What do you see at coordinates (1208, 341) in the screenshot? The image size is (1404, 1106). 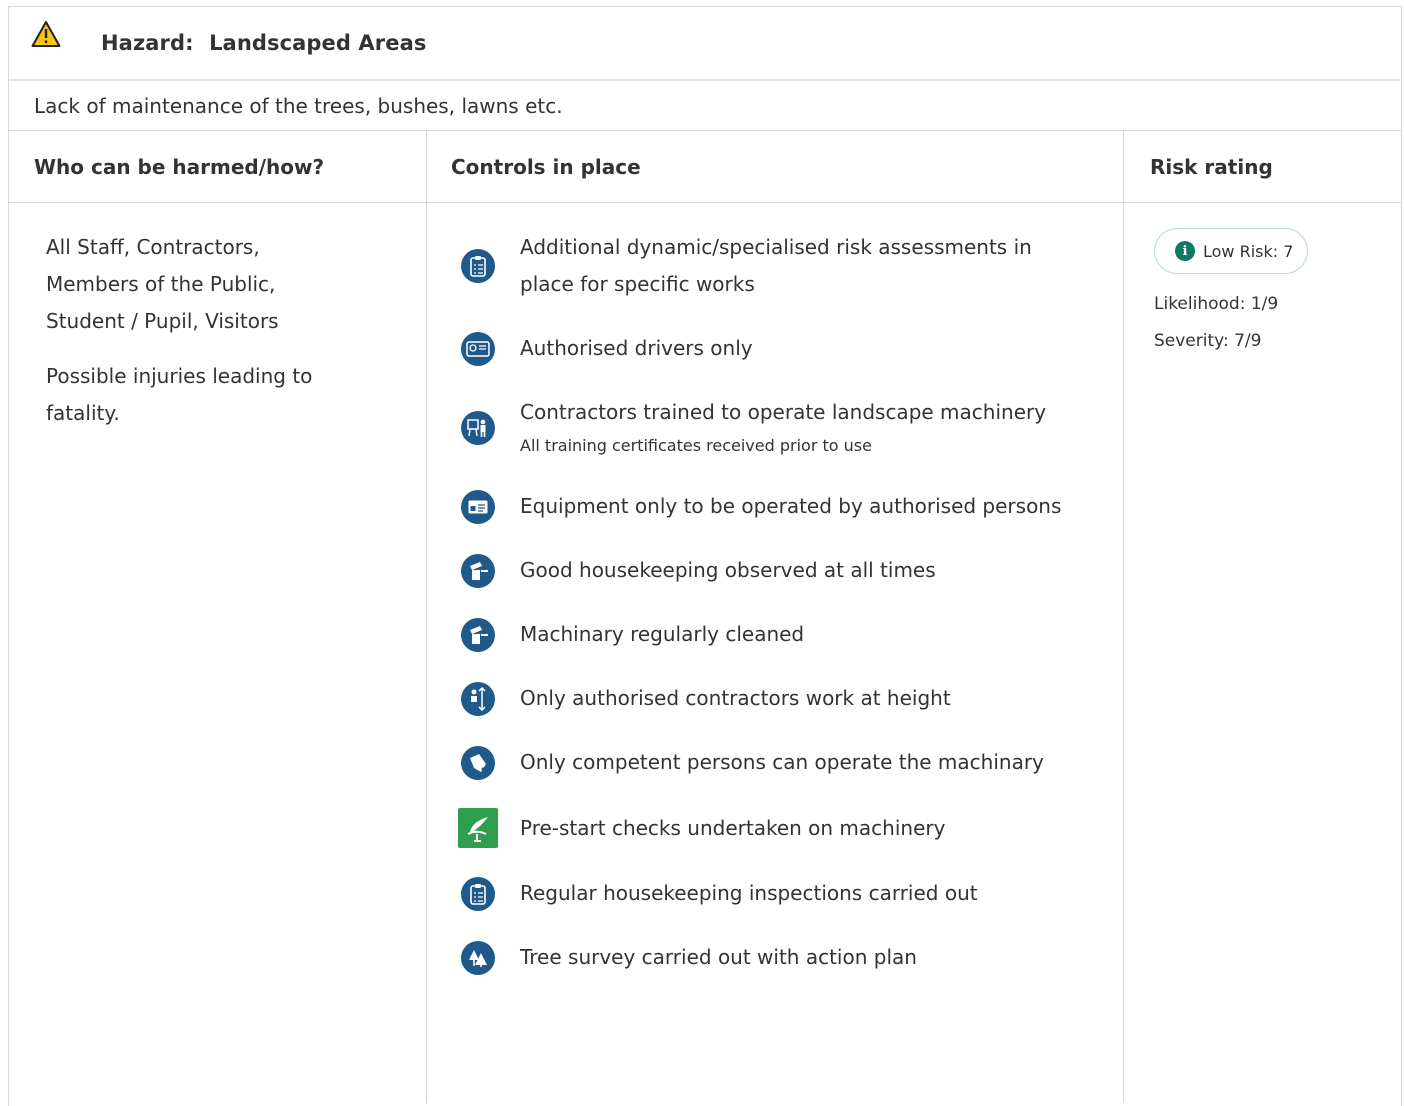 I see `severity-value: Severity: 7/9` at bounding box center [1208, 341].